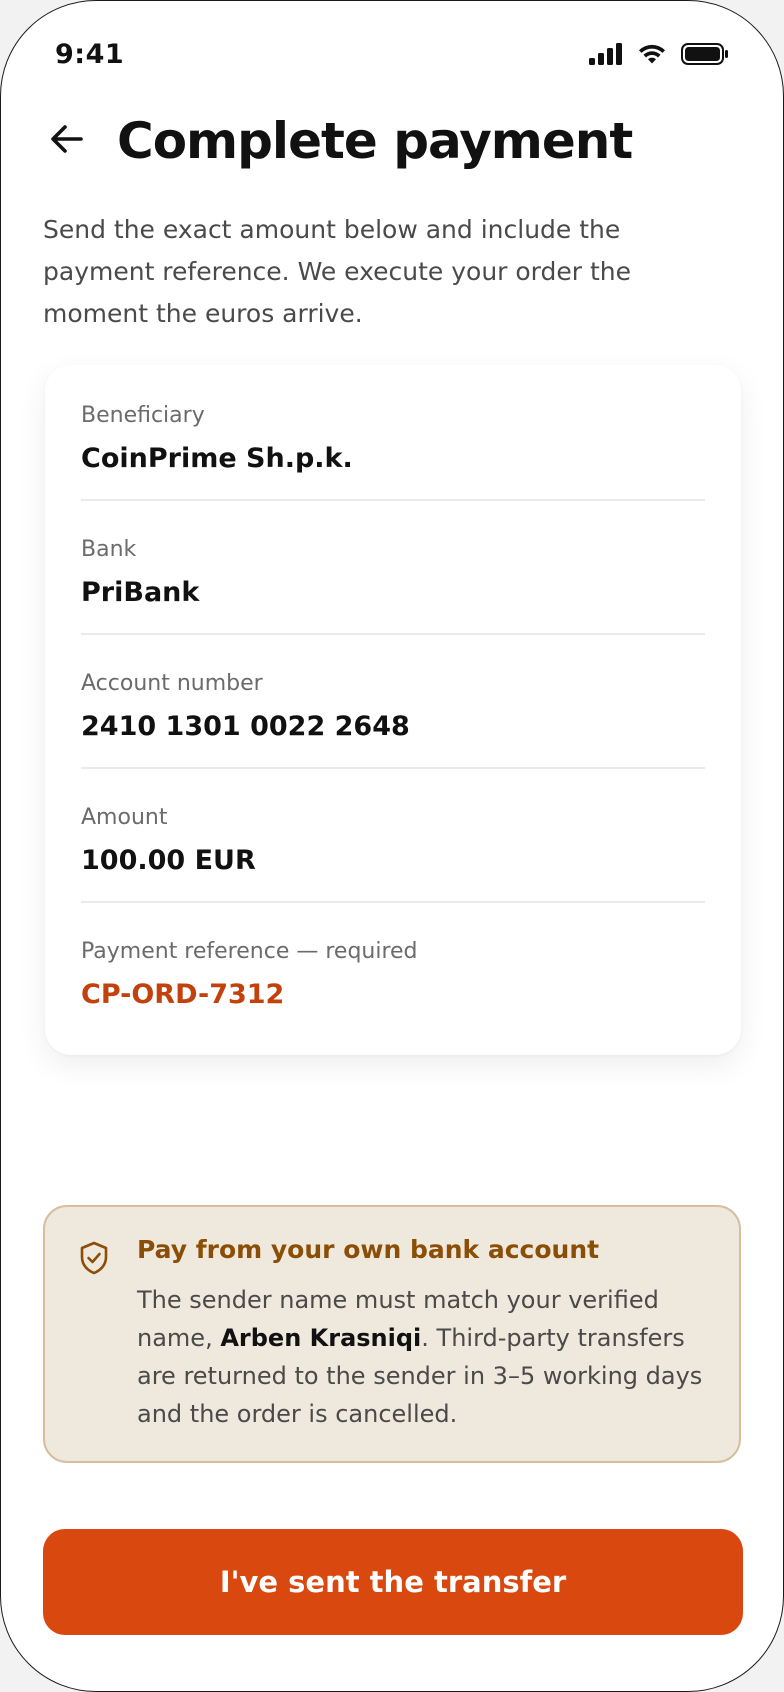 The image size is (784, 1692). I want to click on header: Complete payment, so click(338, 141).